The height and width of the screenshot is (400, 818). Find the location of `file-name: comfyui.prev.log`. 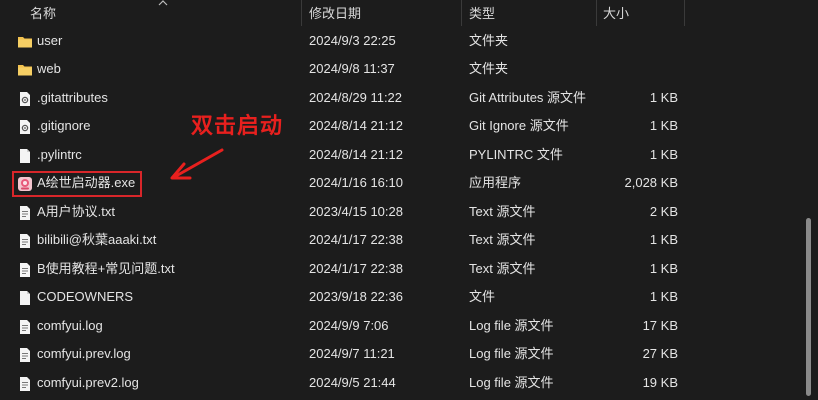

file-name: comfyui.prev.log is located at coordinates (84, 353).